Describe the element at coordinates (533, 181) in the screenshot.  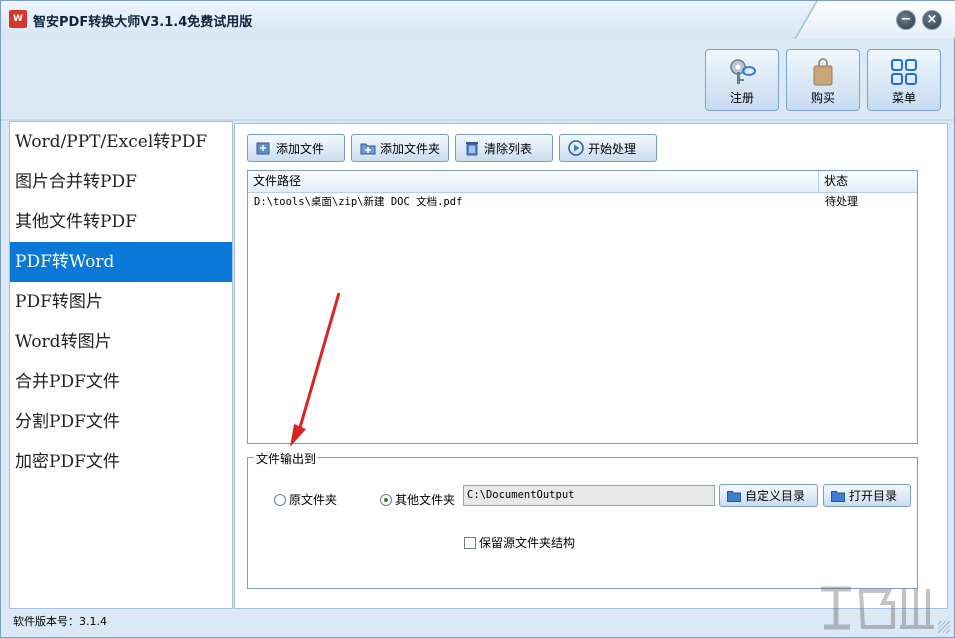
I see `column-header-path: 文件路径` at that location.